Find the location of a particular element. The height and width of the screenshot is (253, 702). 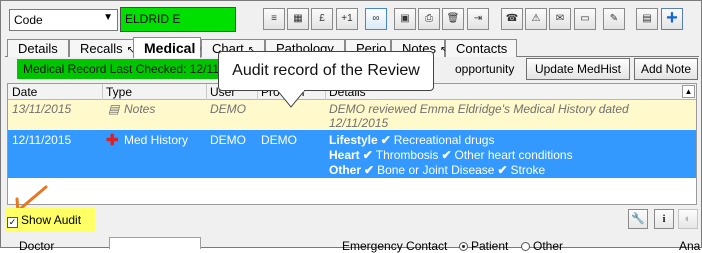

link-icon: ∞ is located at coordinates (376, 19).